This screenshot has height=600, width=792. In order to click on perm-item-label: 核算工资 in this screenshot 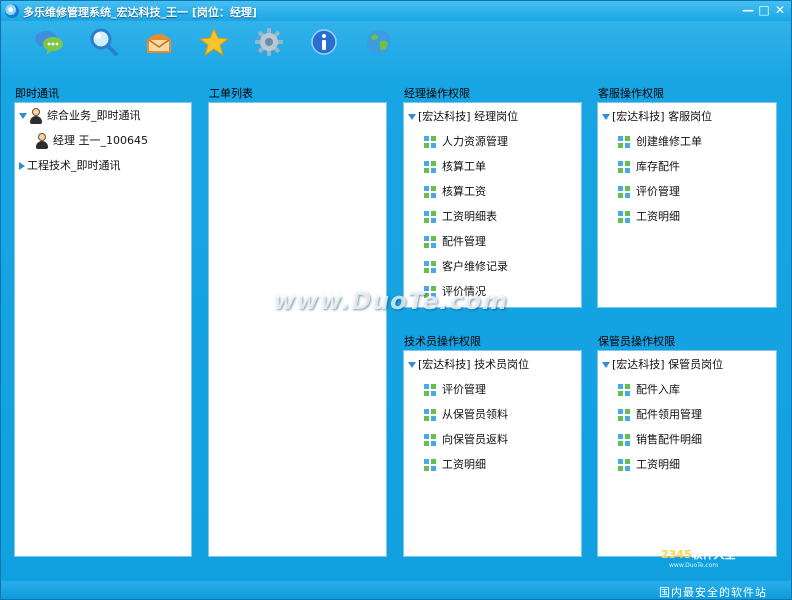, I will do `click(464, 191)`.